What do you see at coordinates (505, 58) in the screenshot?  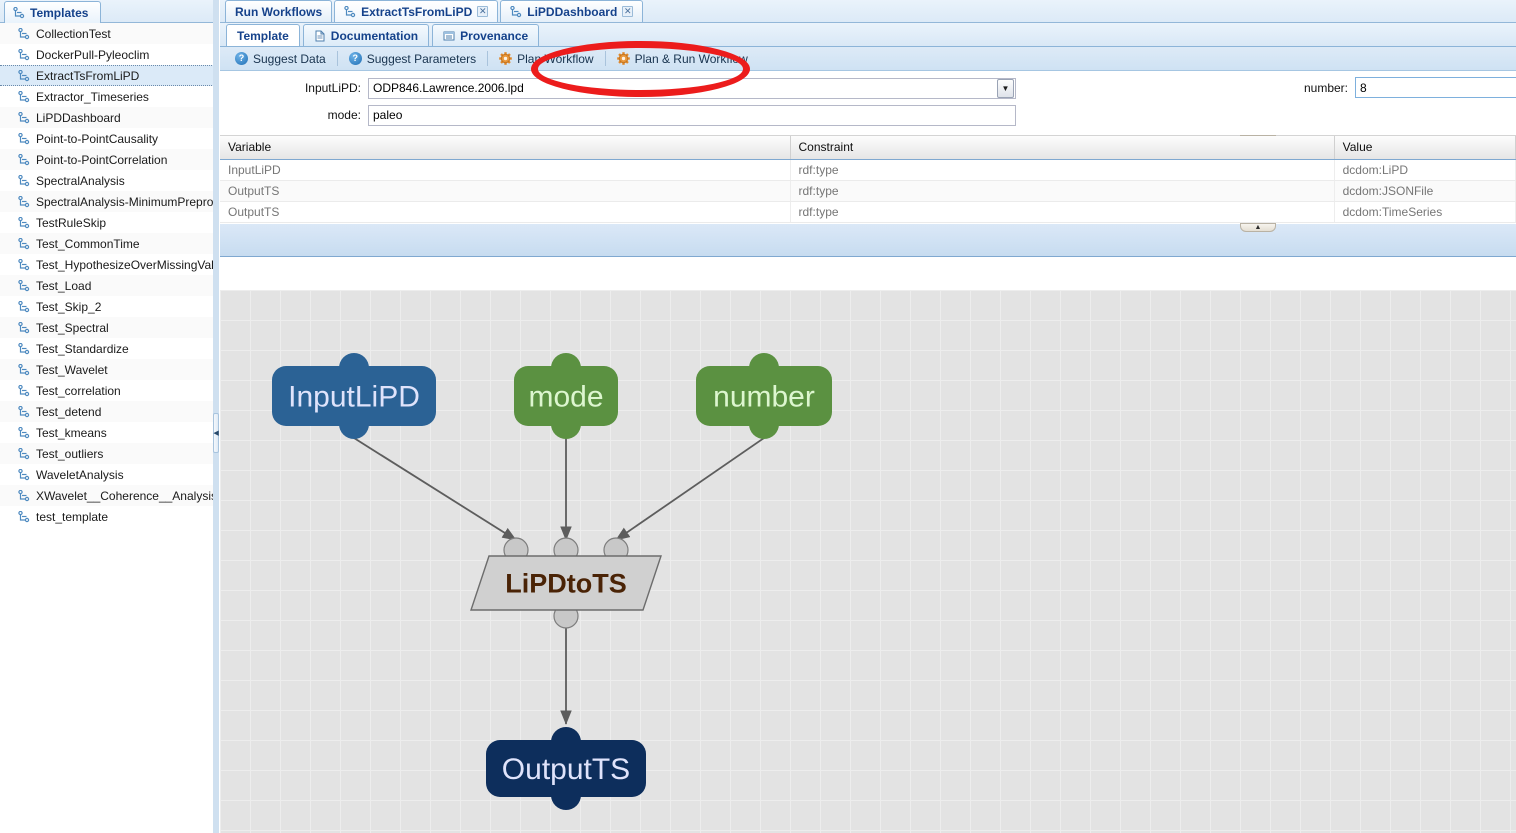 I see `gear-icon` at bounding box center [505, 58].